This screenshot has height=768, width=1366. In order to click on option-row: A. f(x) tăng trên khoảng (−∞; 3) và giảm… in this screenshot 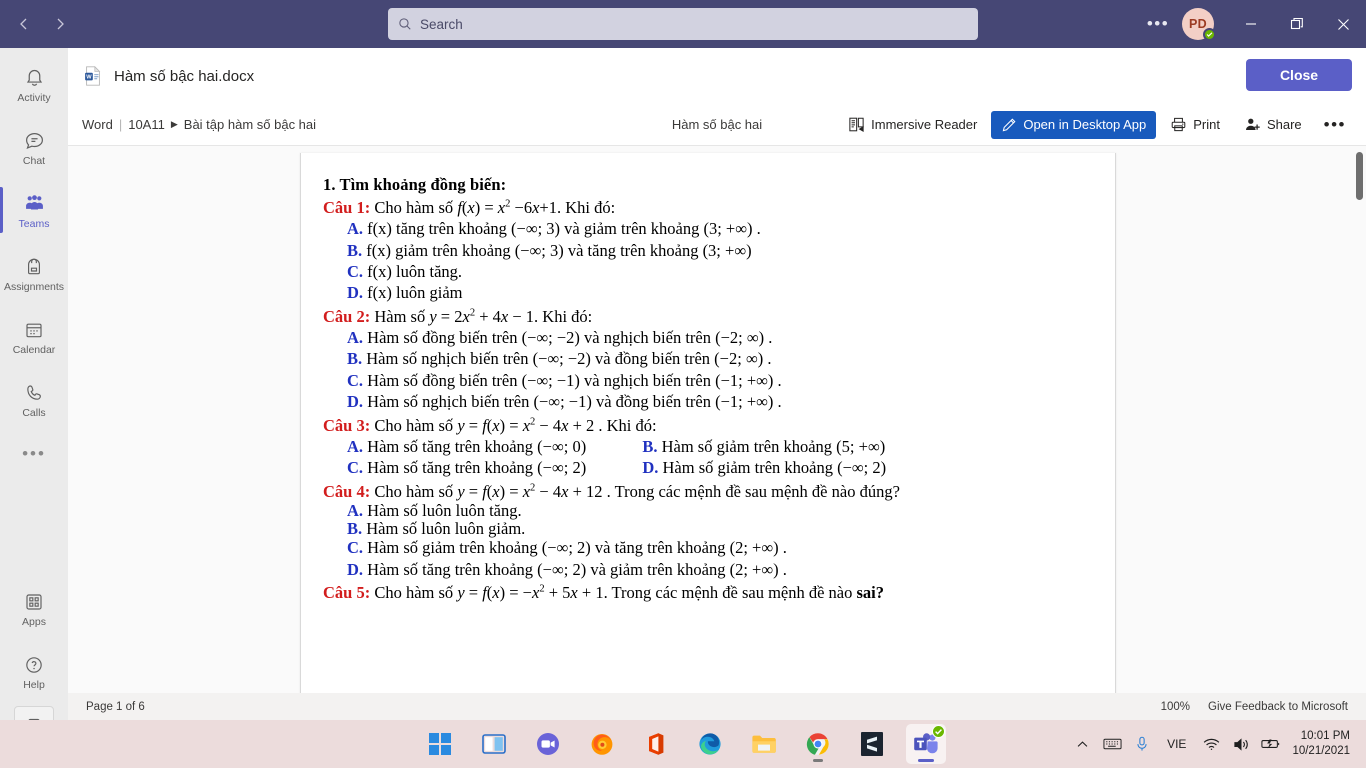, I will do `click(718, 228)`.